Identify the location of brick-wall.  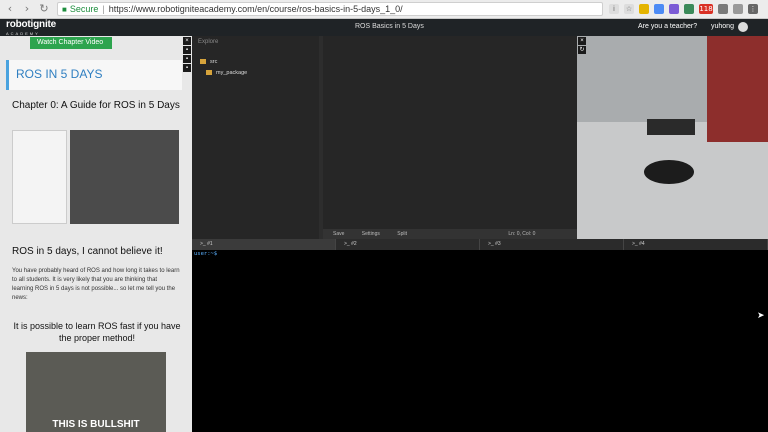
(737, 89).